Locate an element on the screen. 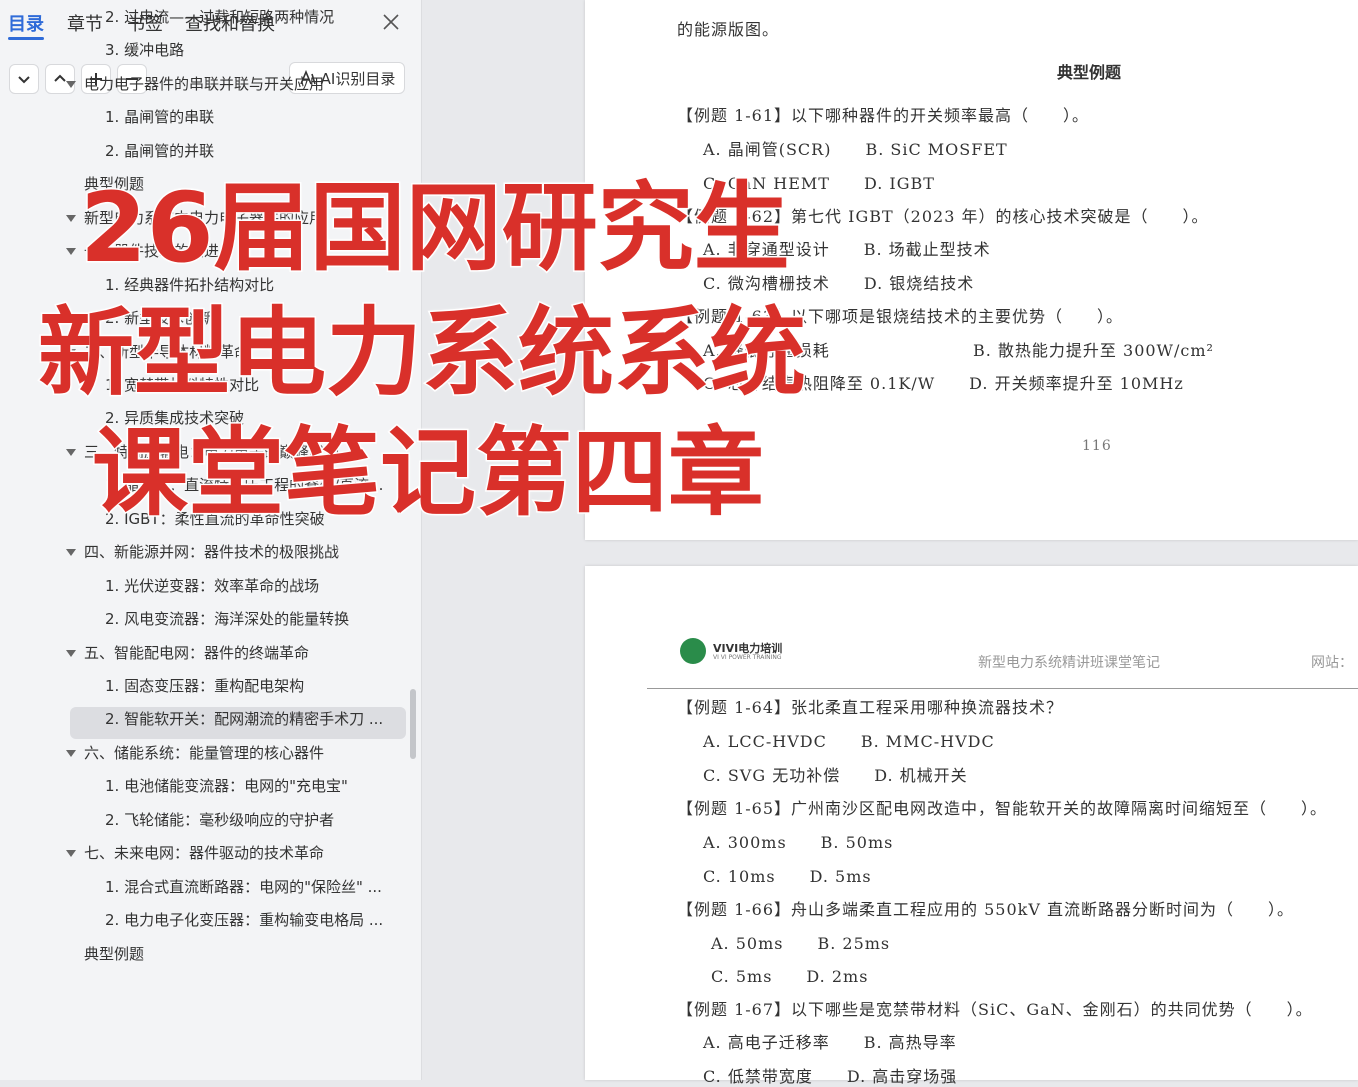 Image resolution: width=1358 pixels, height=1087 pixels. toc-item: 1. 电池储能变流器：电网的"充电宝" is located at coordinates (226, 786).